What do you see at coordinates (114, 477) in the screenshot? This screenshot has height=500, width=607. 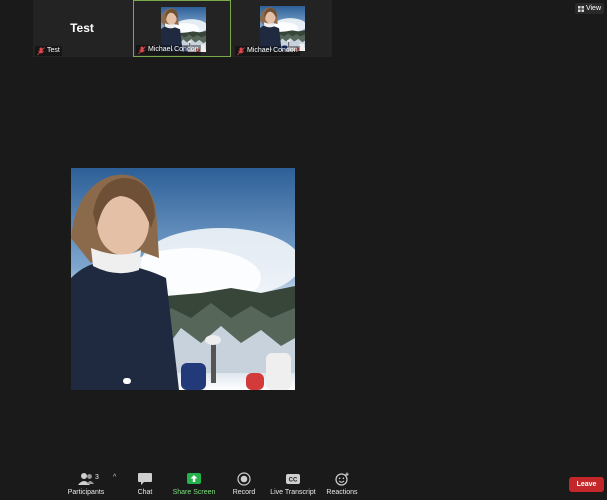 I see `participants-options-caret-icon: ^` at bounding box center [114, 477].